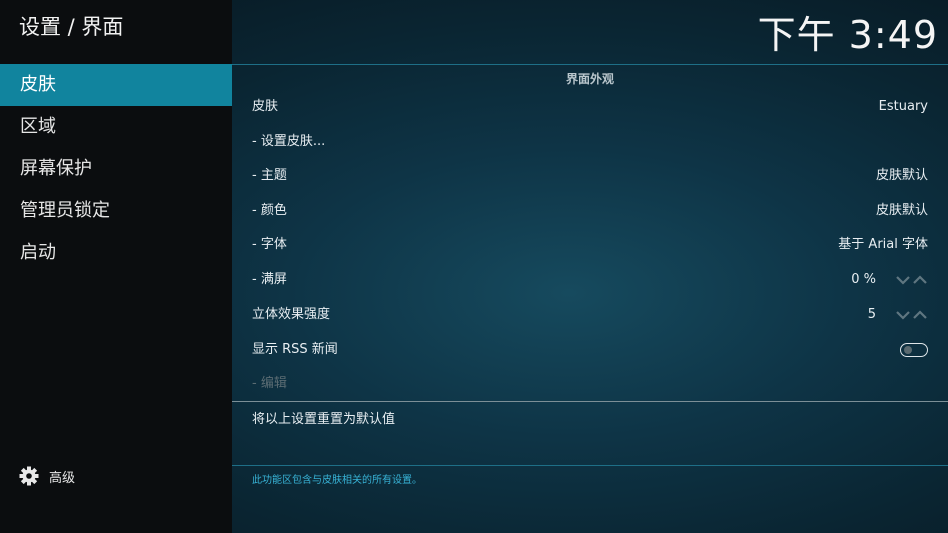 Image resolution: width=948 pixels, height=533 pixels. Describe the element at coordinates (269, 383) in the screenshot. I see `setting-label: - 编辑` at that location.